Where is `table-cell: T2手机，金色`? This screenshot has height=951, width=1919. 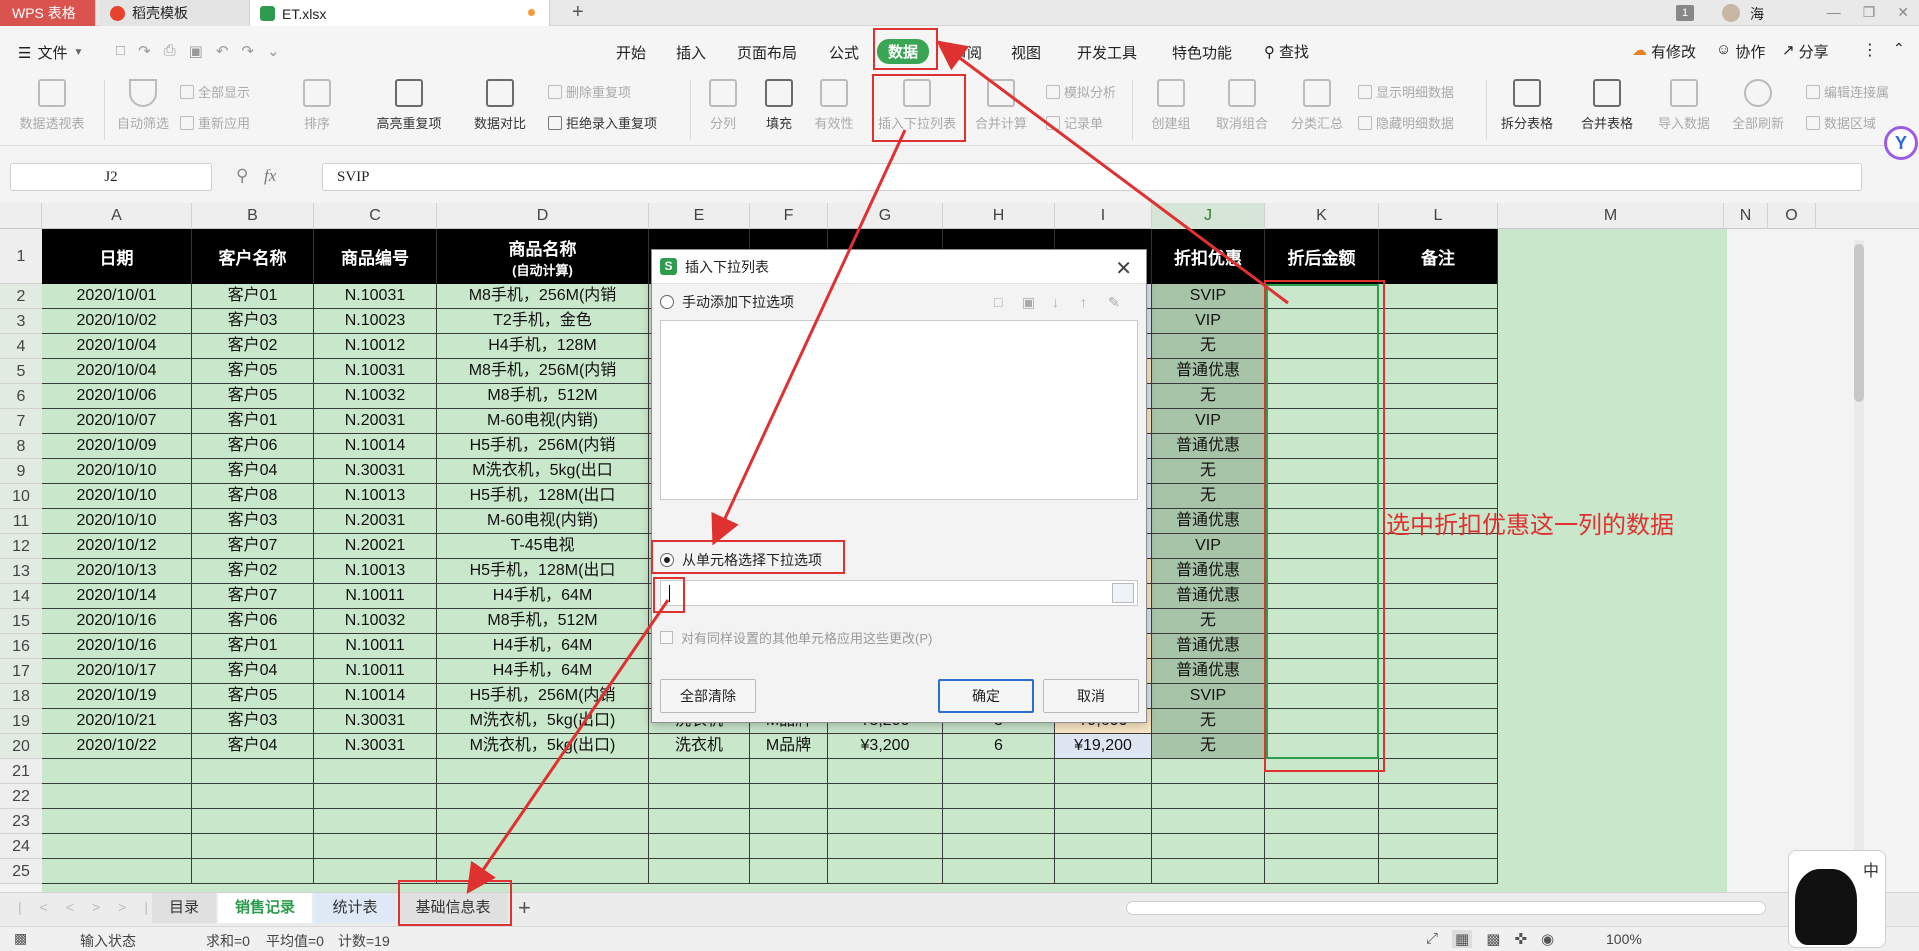 table-cell: T2手机，金色 is located at coordinates (543, 321).